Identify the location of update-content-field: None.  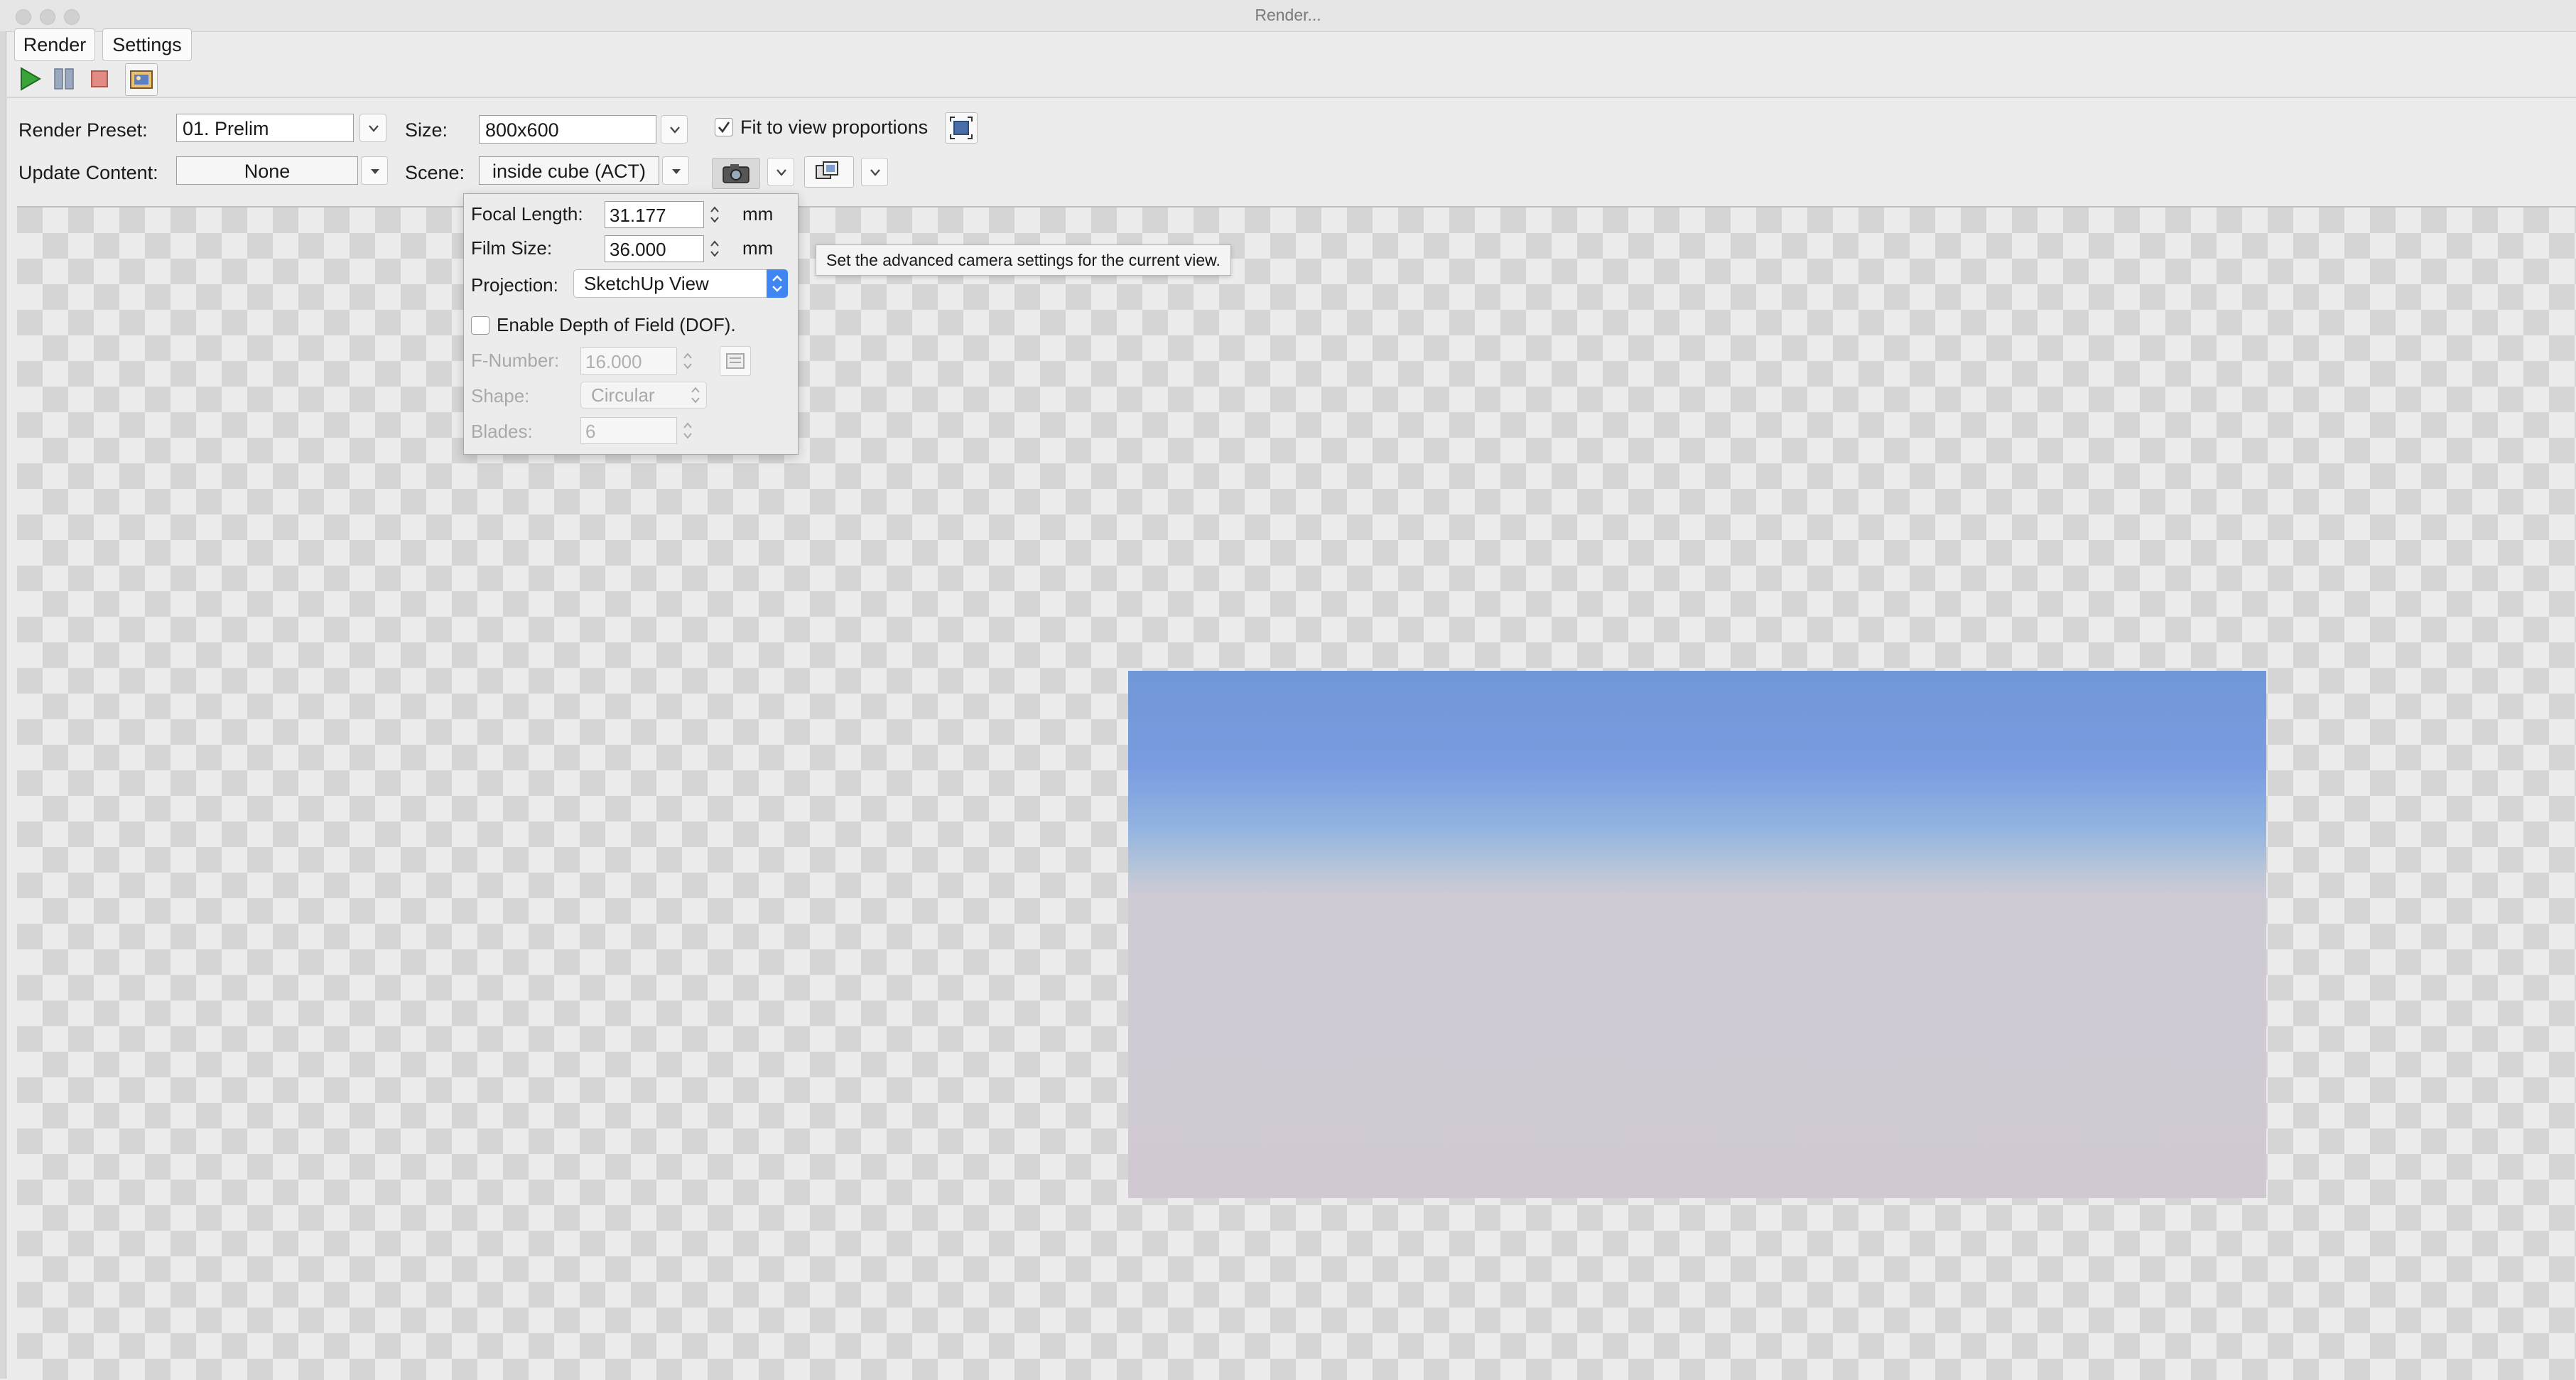
(267, 170).